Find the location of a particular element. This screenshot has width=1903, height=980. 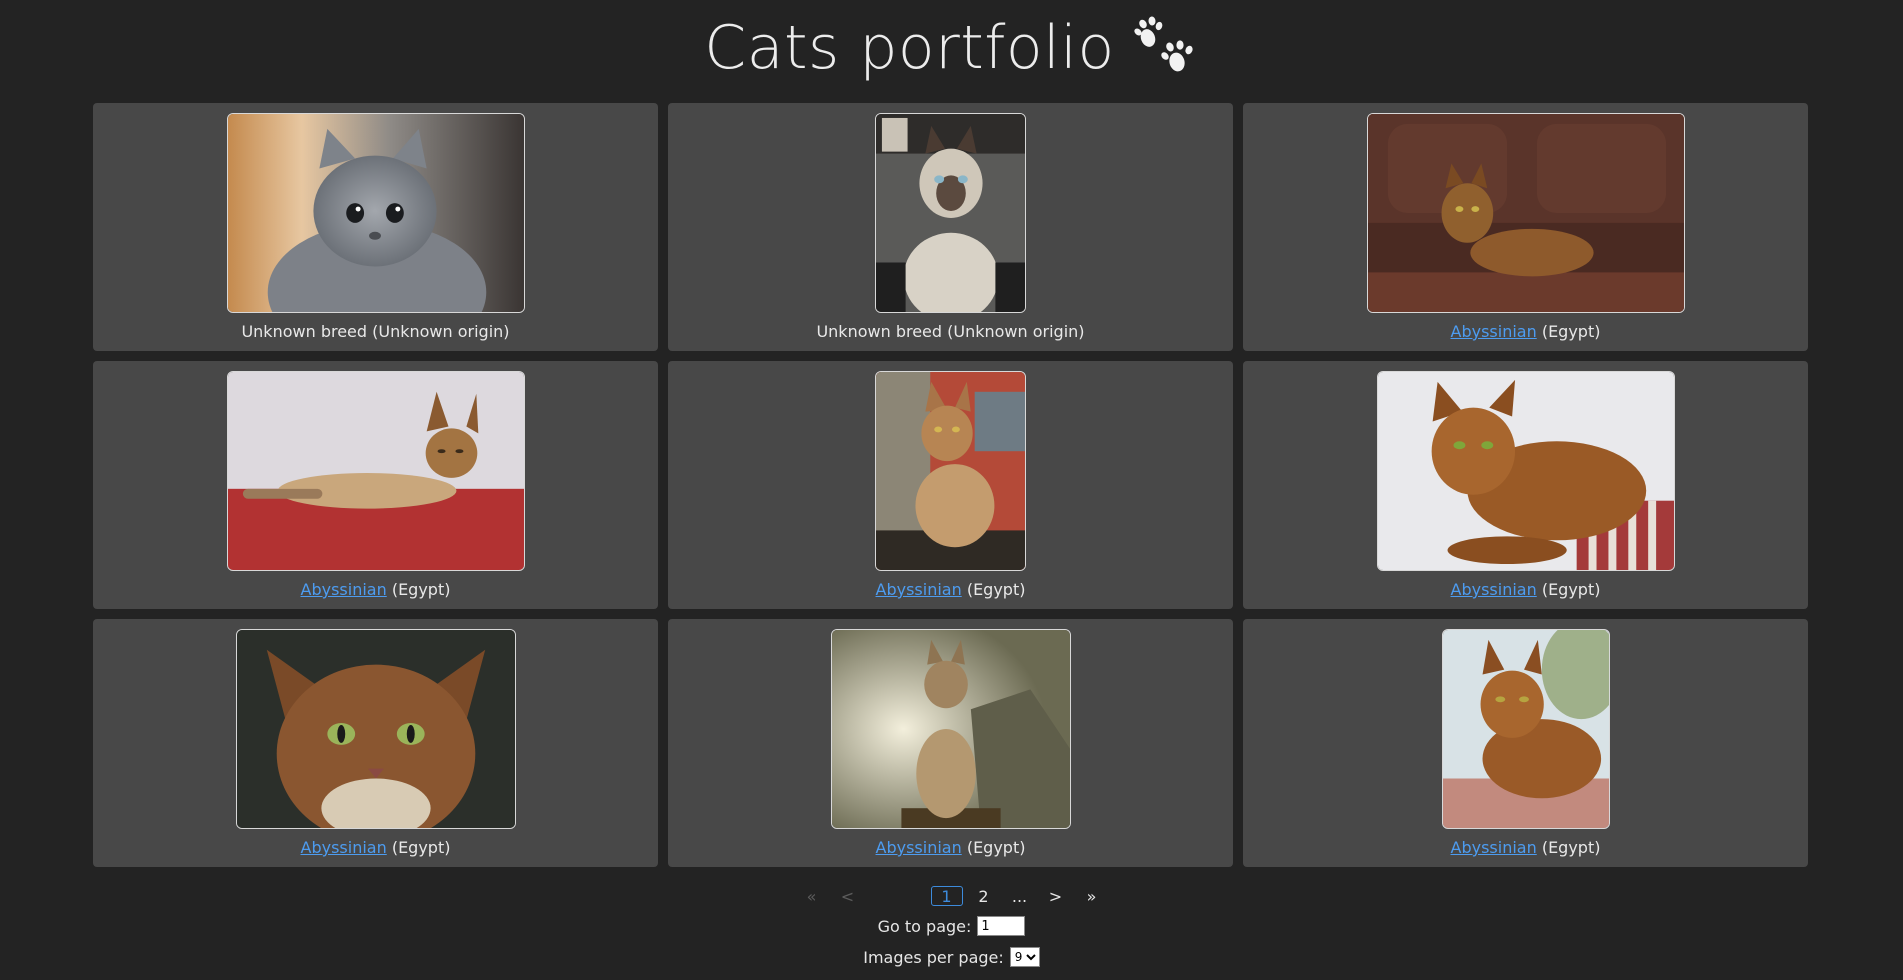

images-per-page-row: Images per page: 9 is located at coordinates (951, 957).